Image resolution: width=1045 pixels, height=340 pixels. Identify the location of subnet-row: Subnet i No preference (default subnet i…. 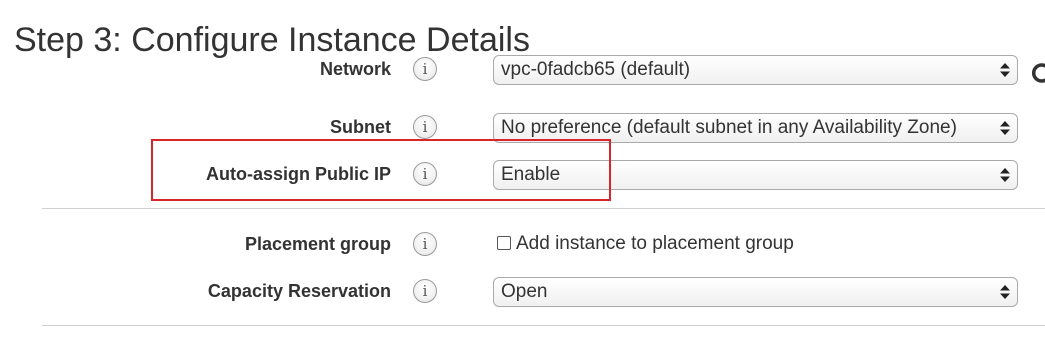
(522, 127).